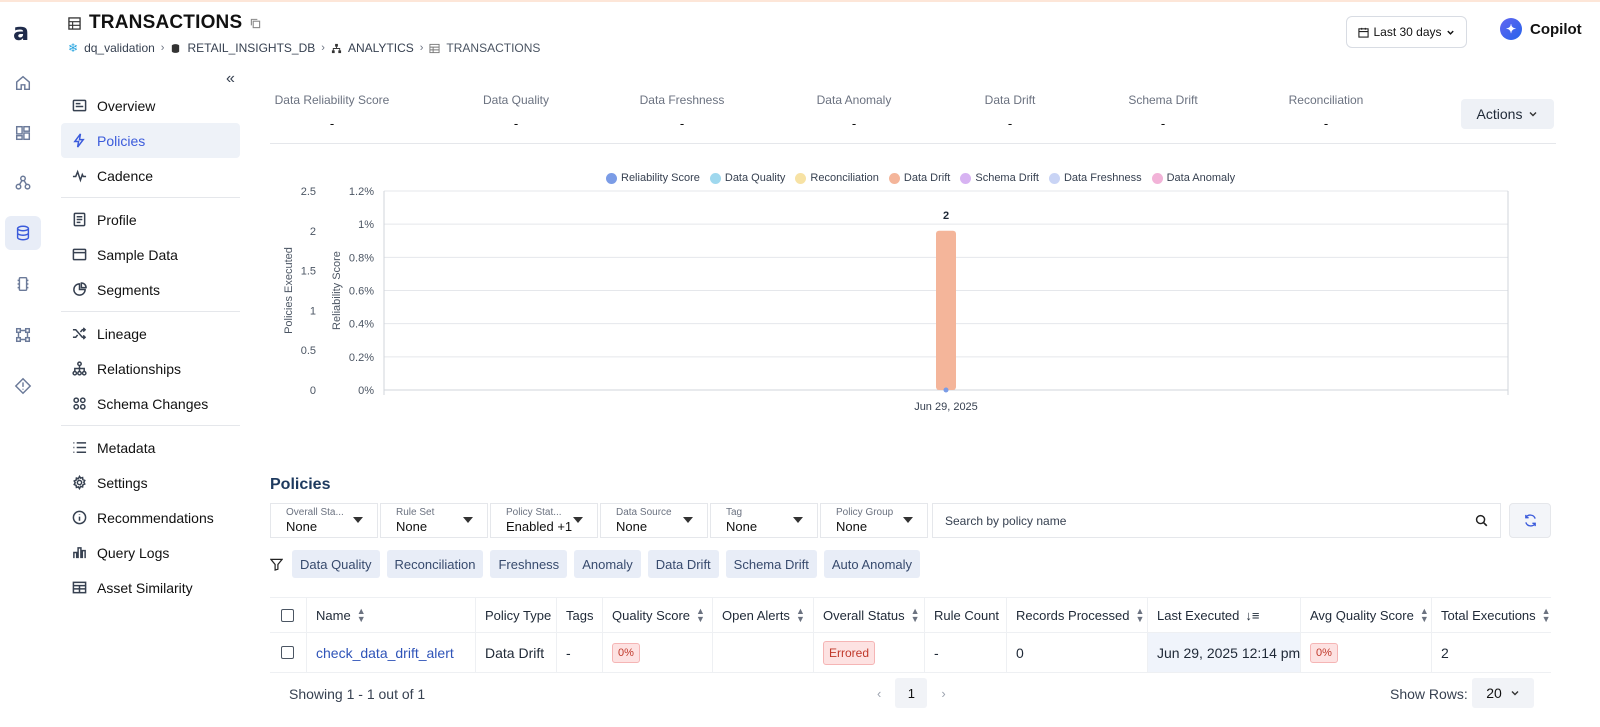  Describe the element at coordinates (150, 587) in the screenshot. I see `sidebar-item-asset-similarity: Asset Similarity` at that location.